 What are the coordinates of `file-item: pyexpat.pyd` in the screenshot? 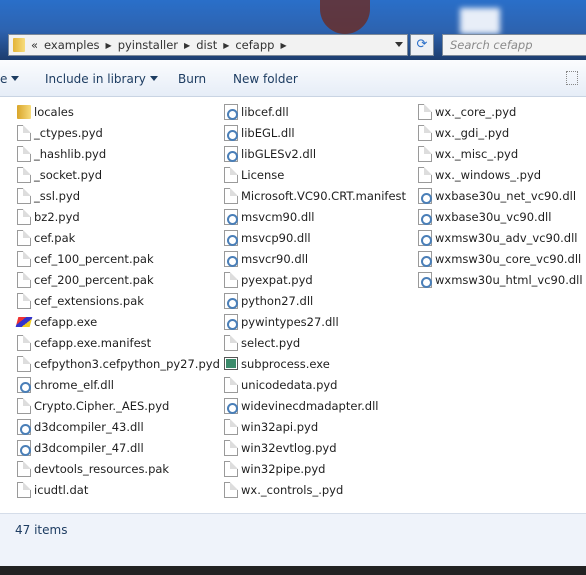 It's located at (315, 279).